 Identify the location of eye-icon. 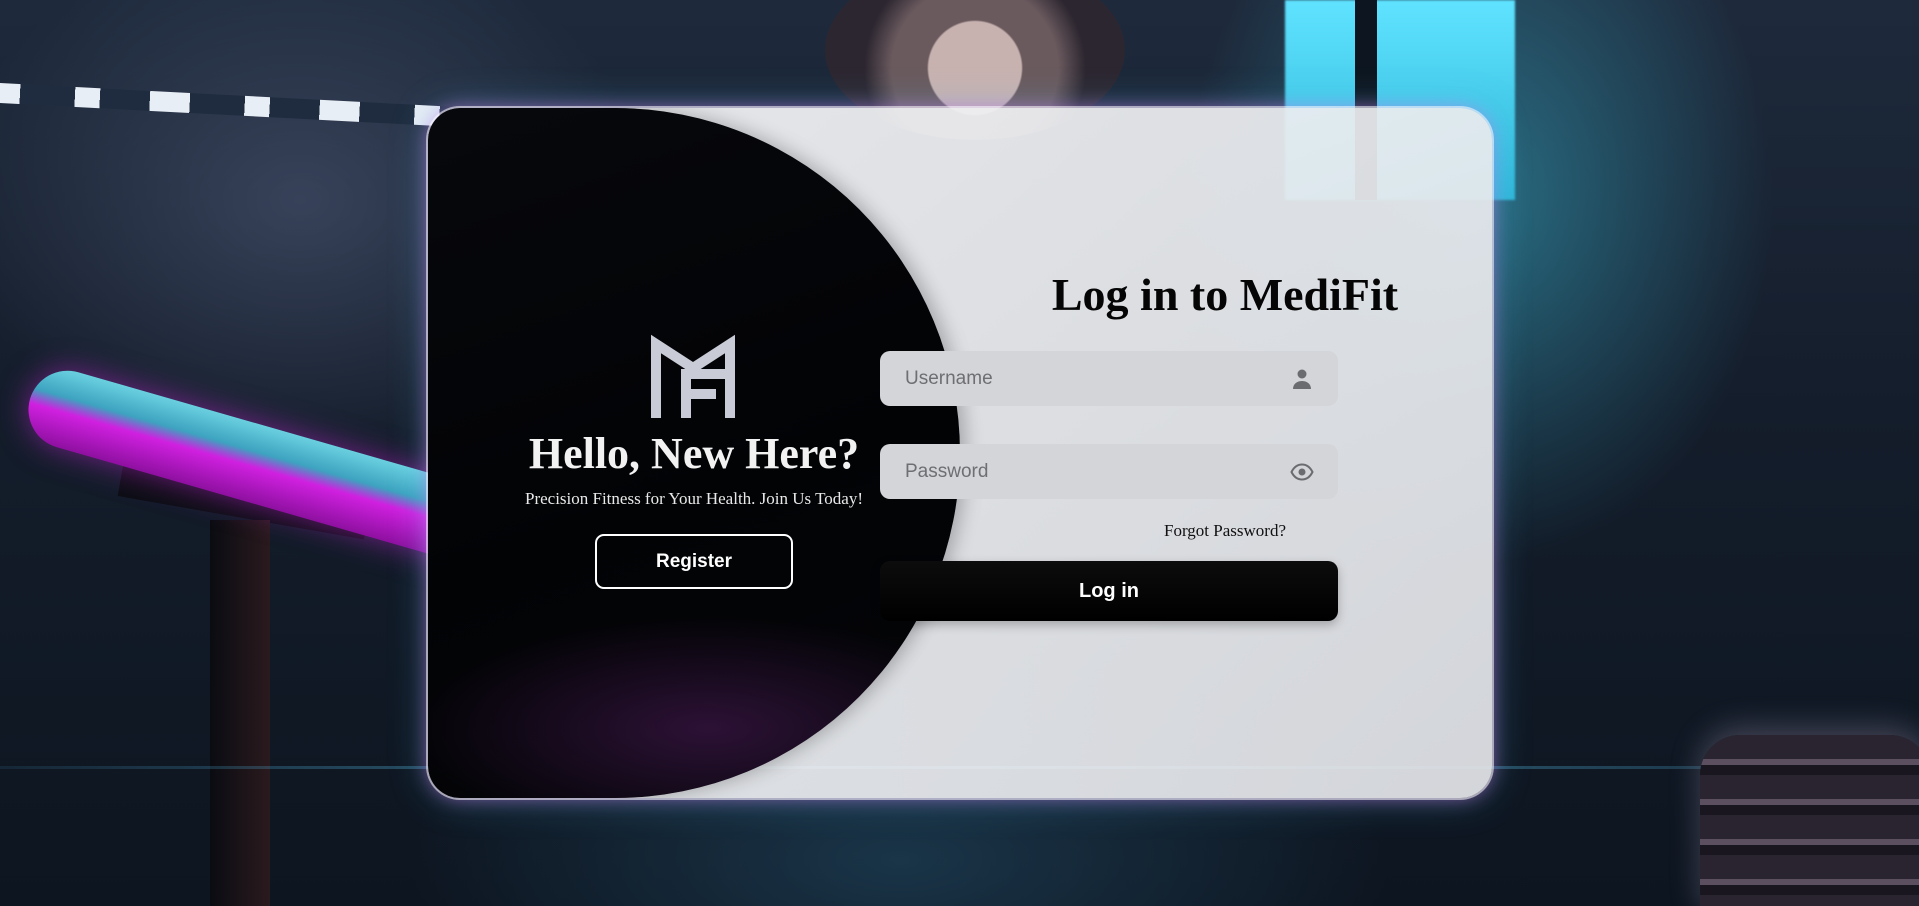
(1302, 472).